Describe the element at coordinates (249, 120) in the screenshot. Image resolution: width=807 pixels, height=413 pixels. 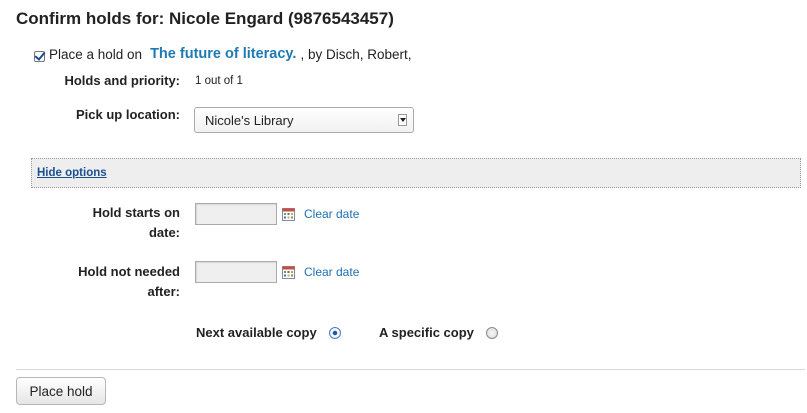
I see `pickup-location-value: Nicole's Library` at that location.